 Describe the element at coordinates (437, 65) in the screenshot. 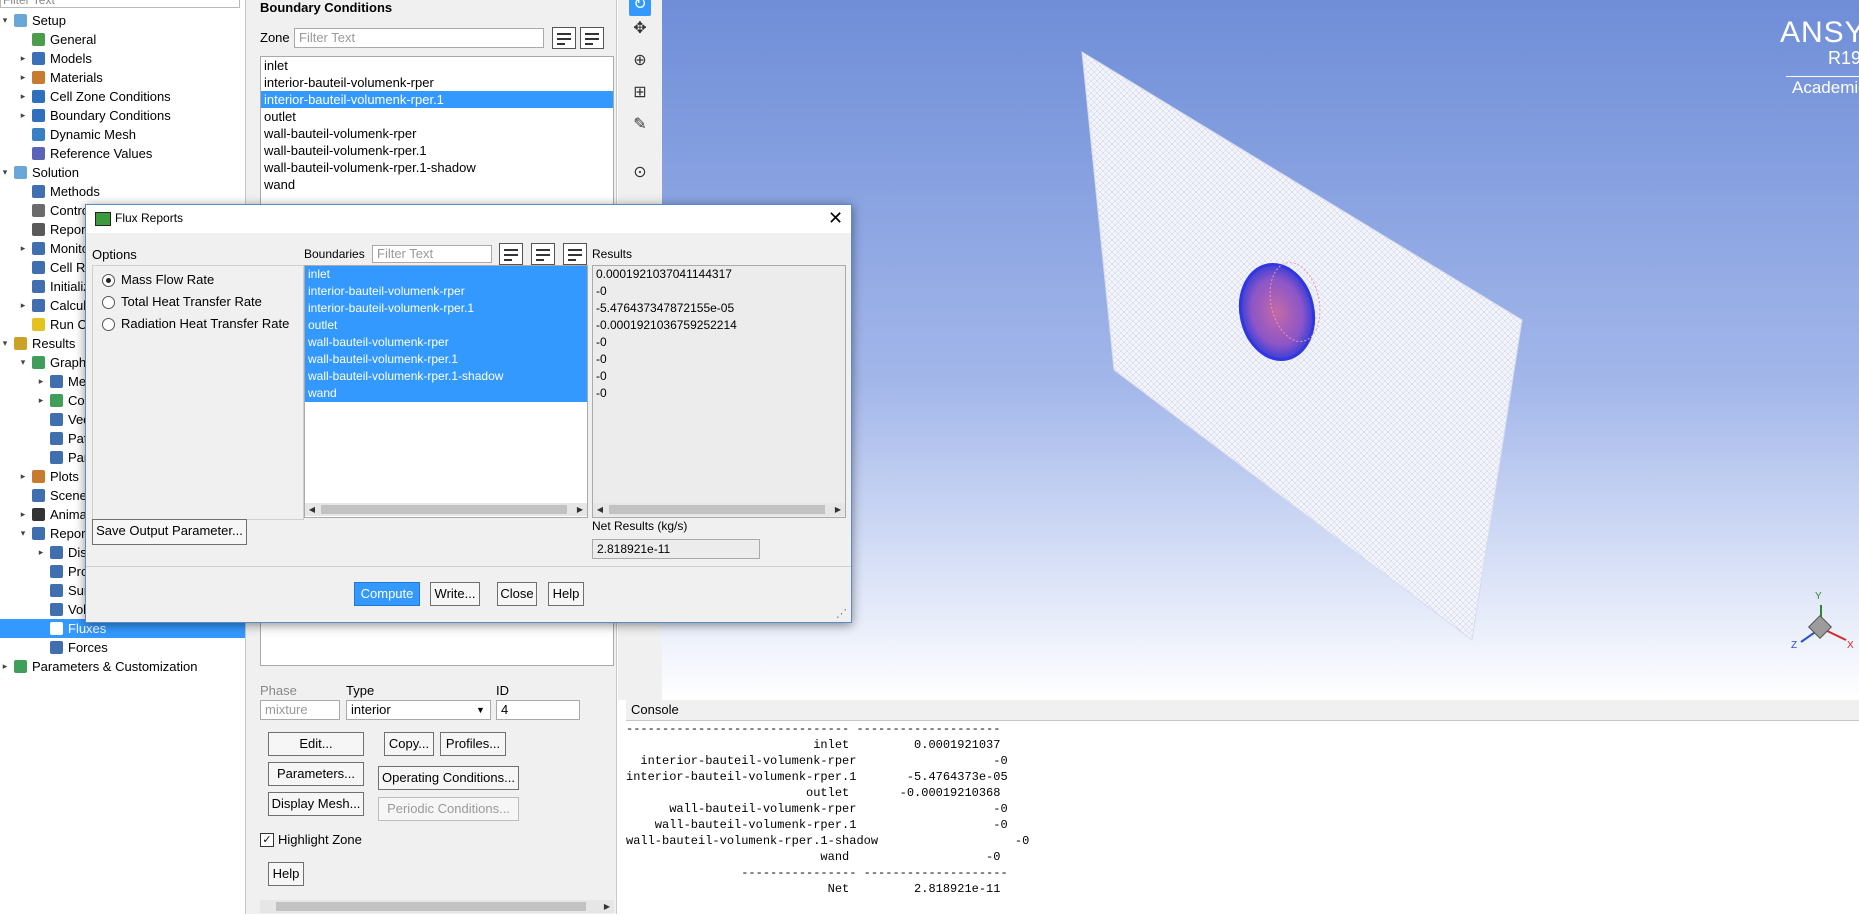

I see `zone-list-item: inlet` at that location.